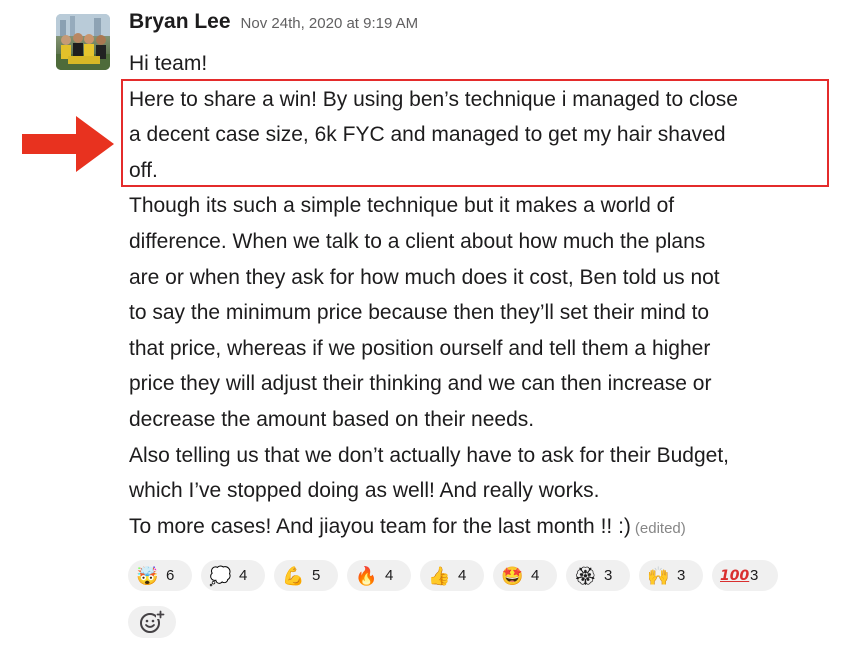  I want to click on exploding-head-icon: 🤯, so click(147, 575).